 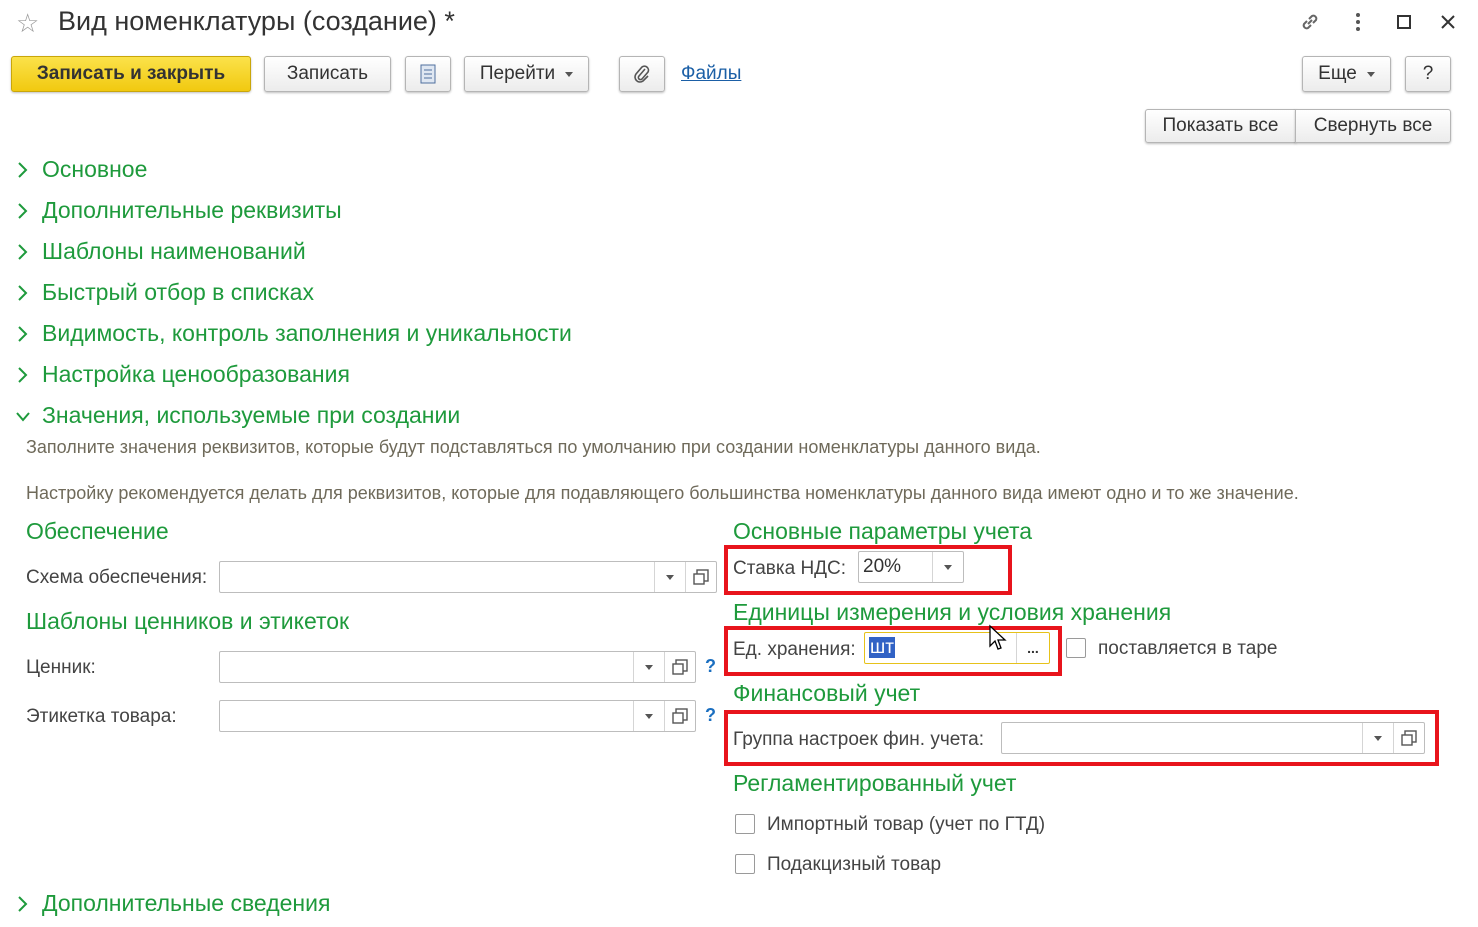 What do you see at coordinates (61, 667) in the screenshot?
I see `price-tag-label: Ценник:` at bounding box center [61, 667].